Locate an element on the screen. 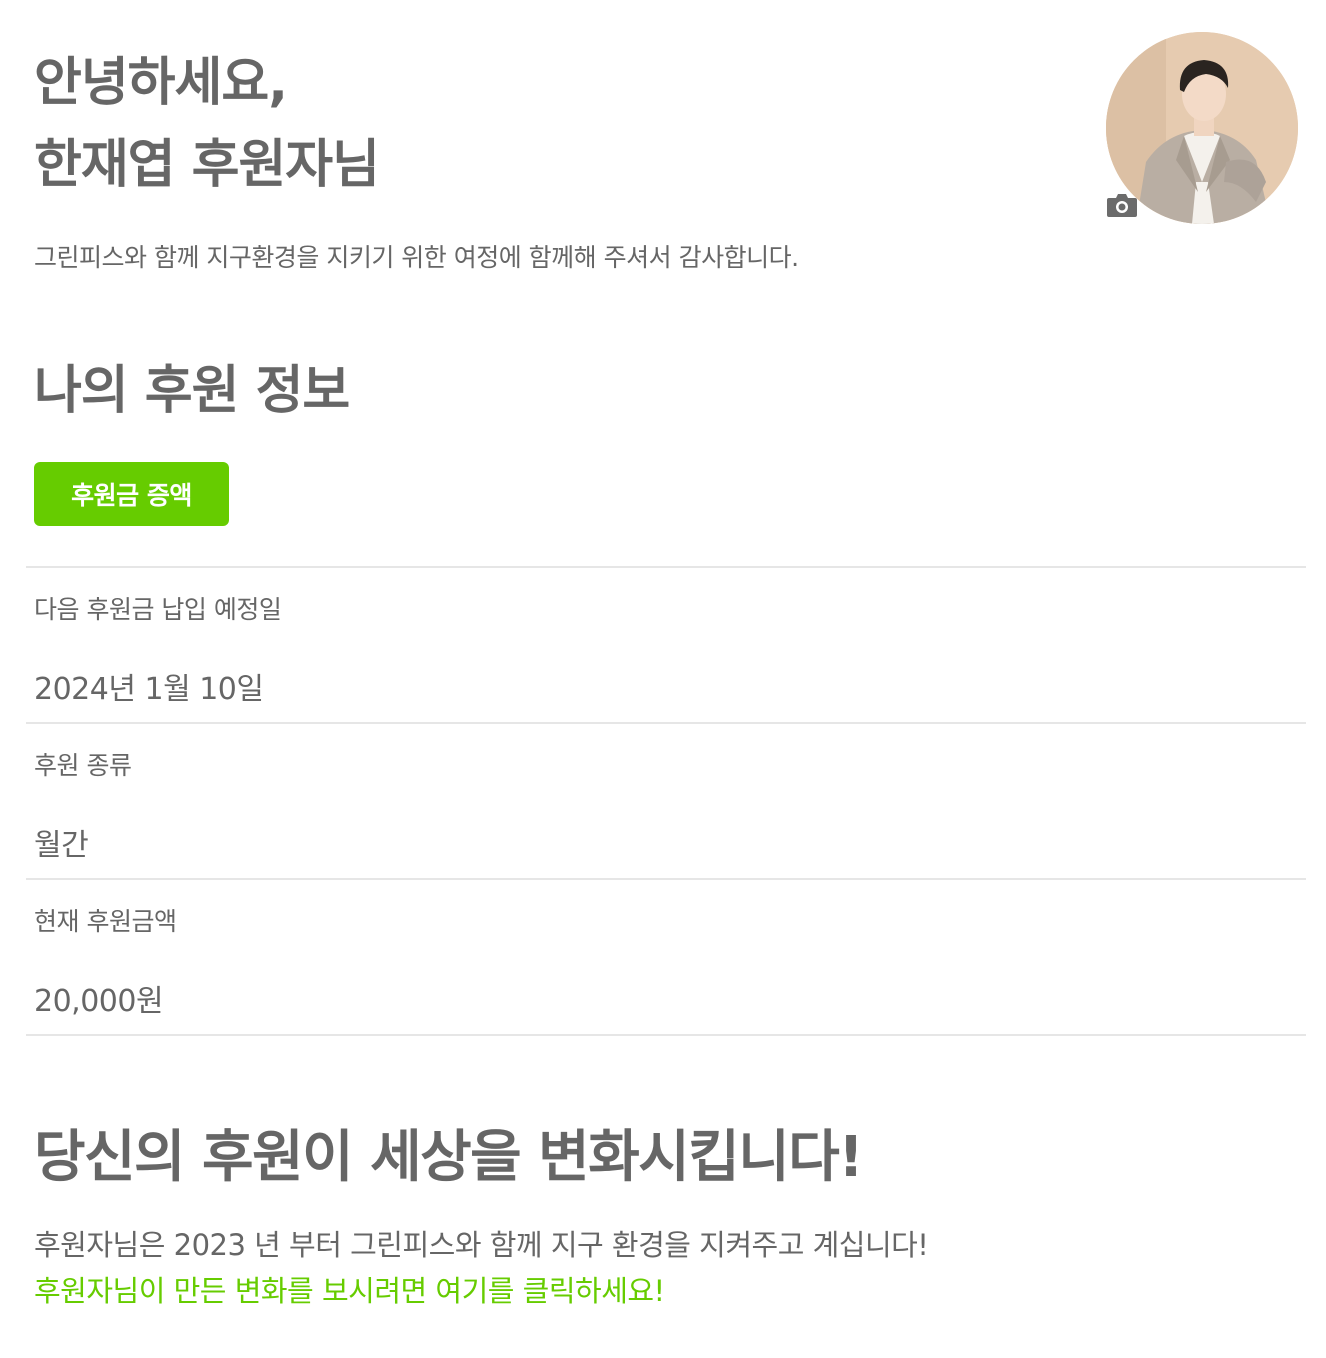 Image resolution: width=1326 pixels, height=1358 pixels. info-row-current-amount: 현재 후원금액 20,000원 is located at coordinates (666, 958).